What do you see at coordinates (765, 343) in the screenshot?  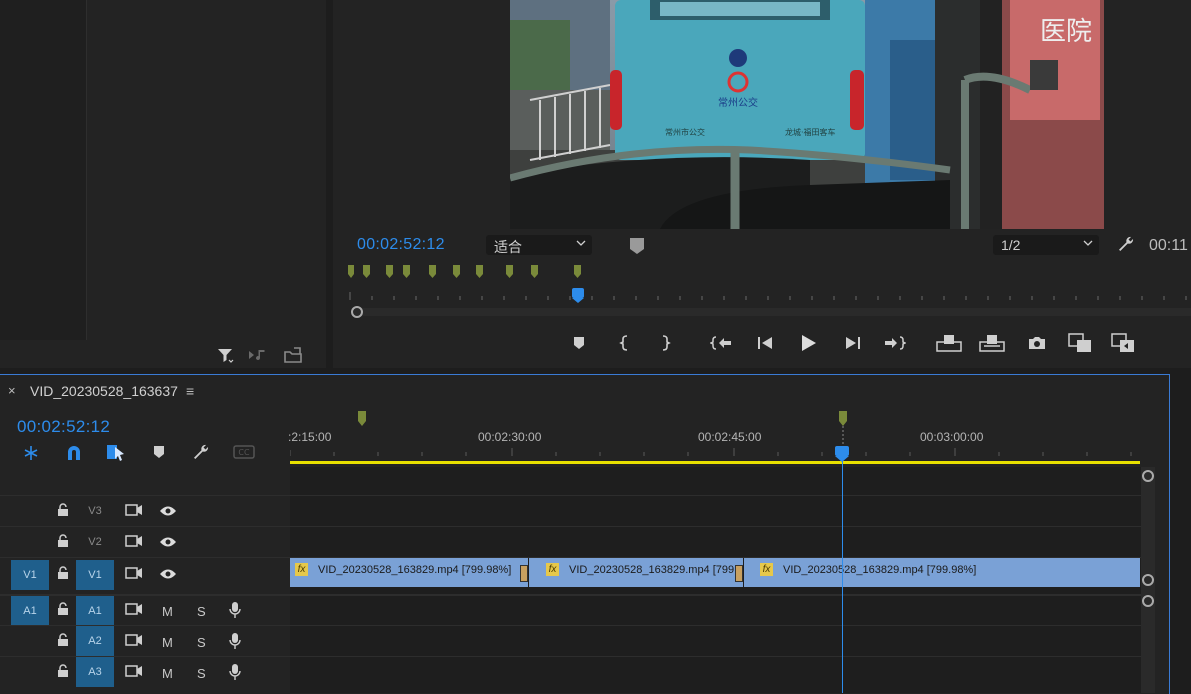 I see `step-back-icon` at bounding box center [765, 343].